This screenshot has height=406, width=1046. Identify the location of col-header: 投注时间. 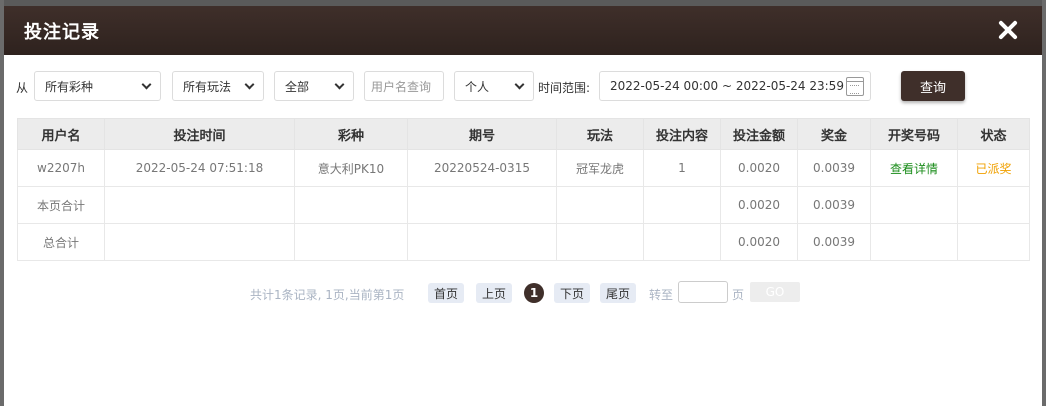
(199, 134).